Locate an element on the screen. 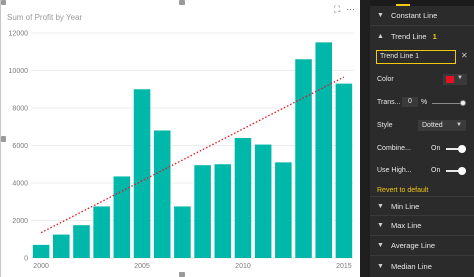 This screenshot has width=474, height=277. bar-2004 is located at coordinates (122, 217).